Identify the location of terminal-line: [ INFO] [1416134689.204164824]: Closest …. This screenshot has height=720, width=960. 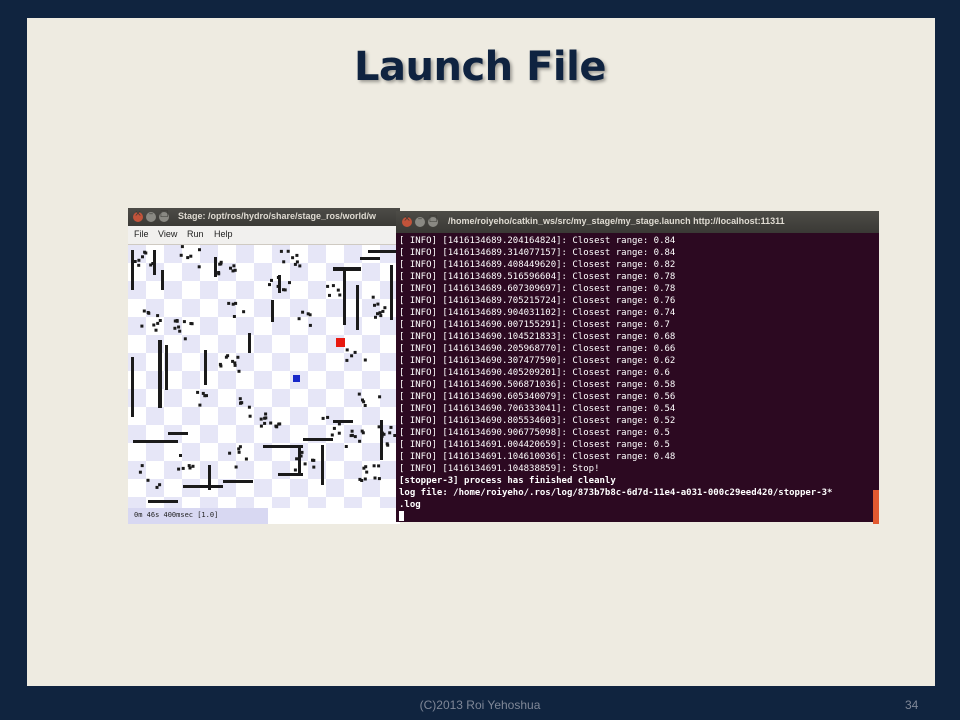
(537, 241).